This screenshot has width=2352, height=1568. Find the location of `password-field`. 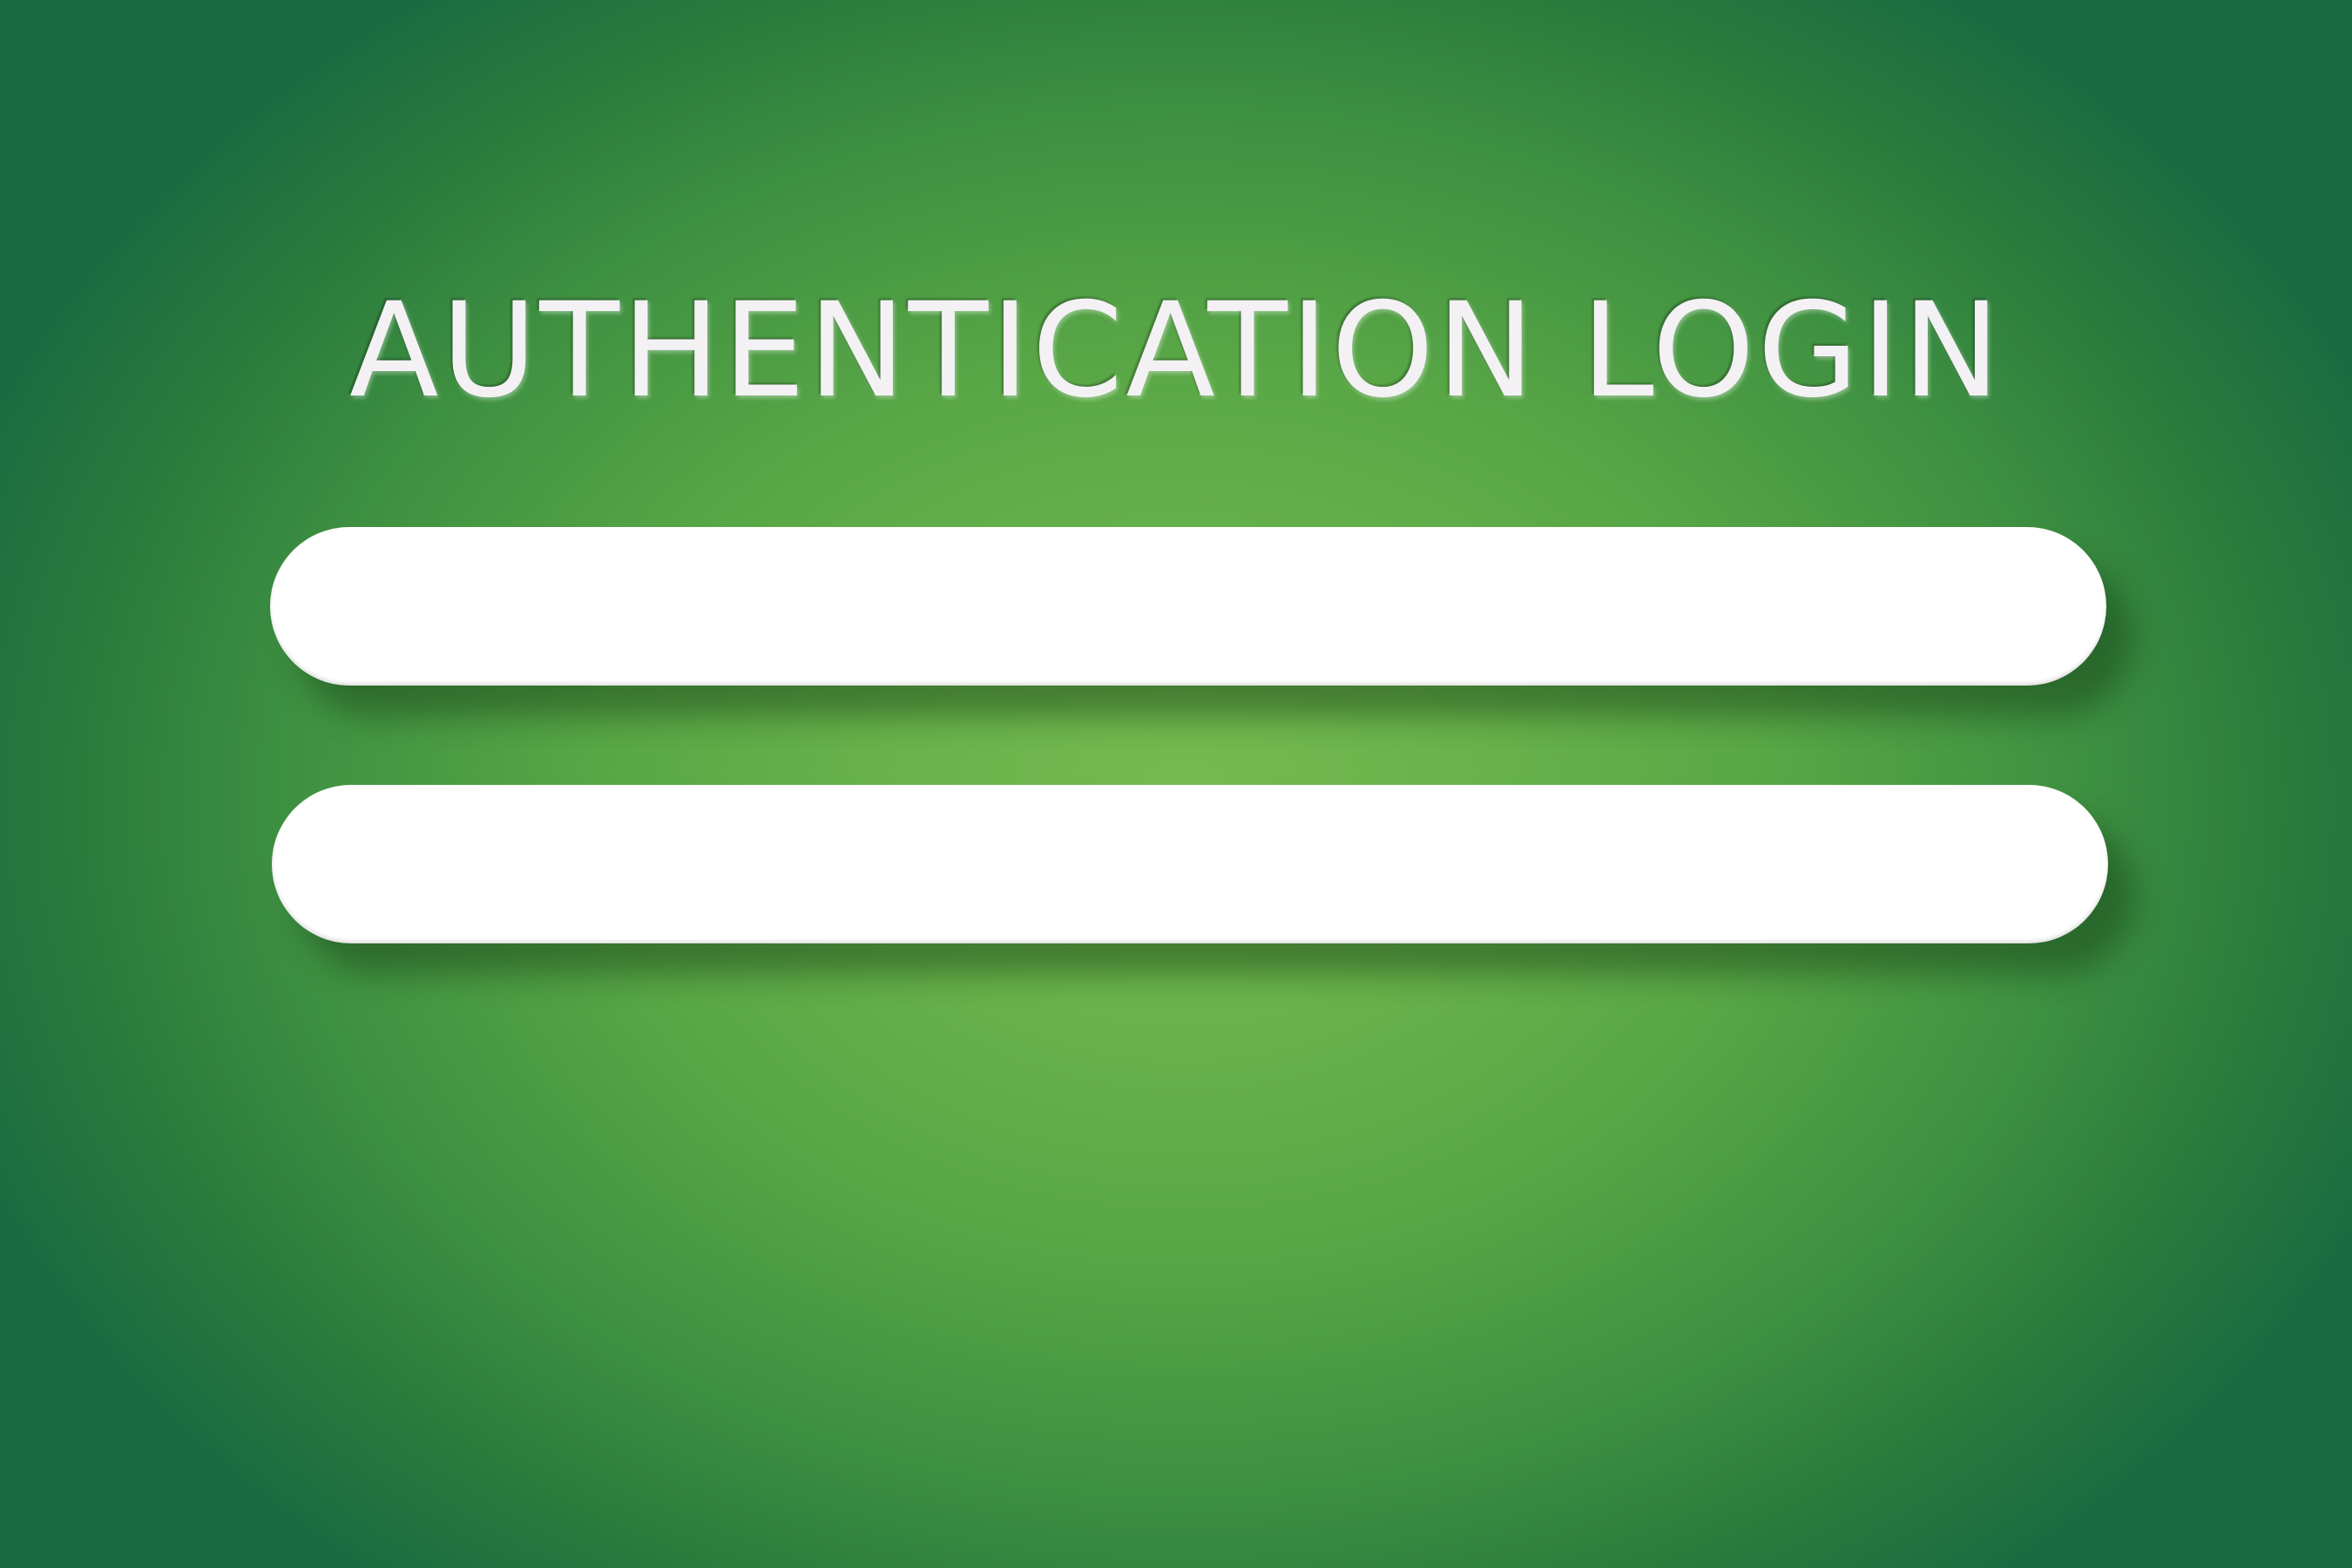

password-field is located at coordinates (1190, 864).